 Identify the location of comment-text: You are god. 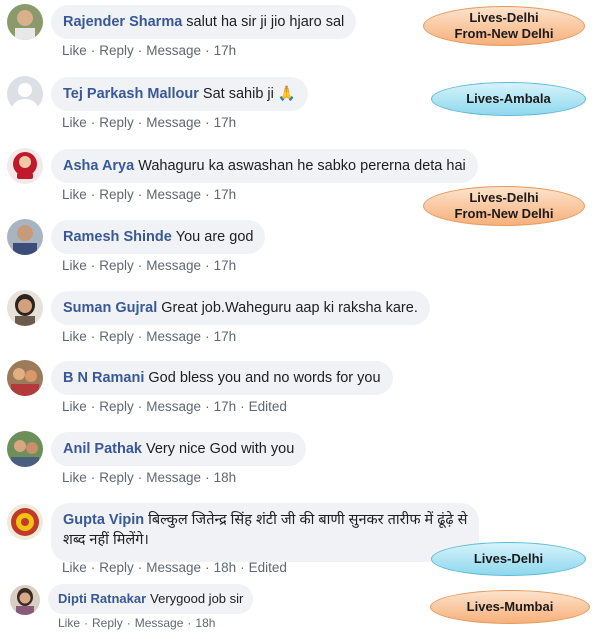
(214, 237).